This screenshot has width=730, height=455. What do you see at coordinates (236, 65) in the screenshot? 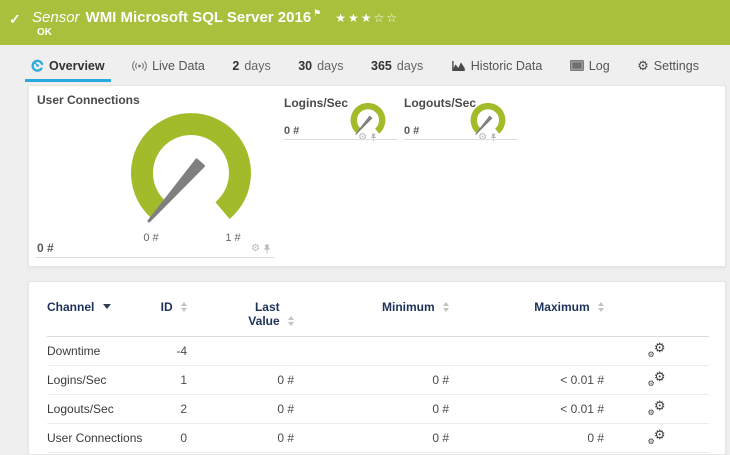
I see `tab-number: 2` at bounding box center [236, 65].